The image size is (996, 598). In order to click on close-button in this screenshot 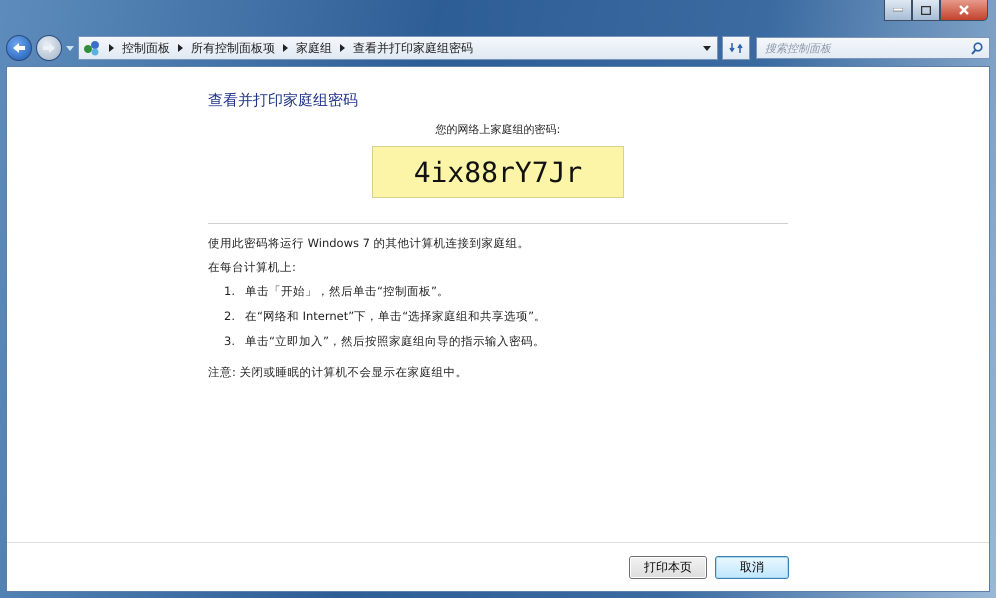, I will do `click(964, 10)`.